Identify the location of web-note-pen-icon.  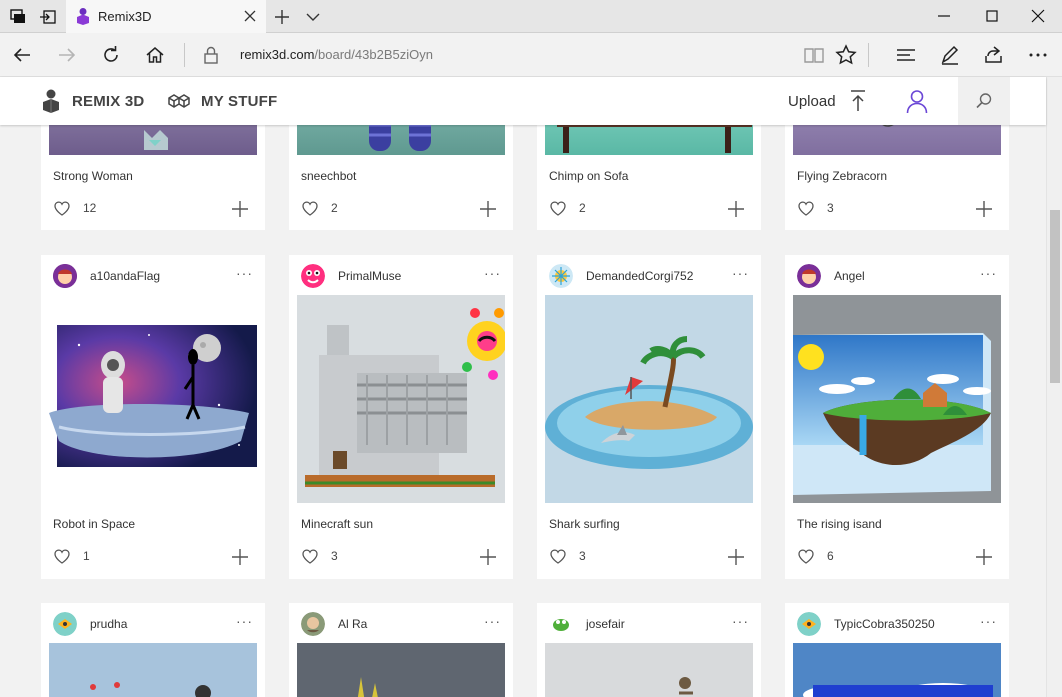
(950, 55).